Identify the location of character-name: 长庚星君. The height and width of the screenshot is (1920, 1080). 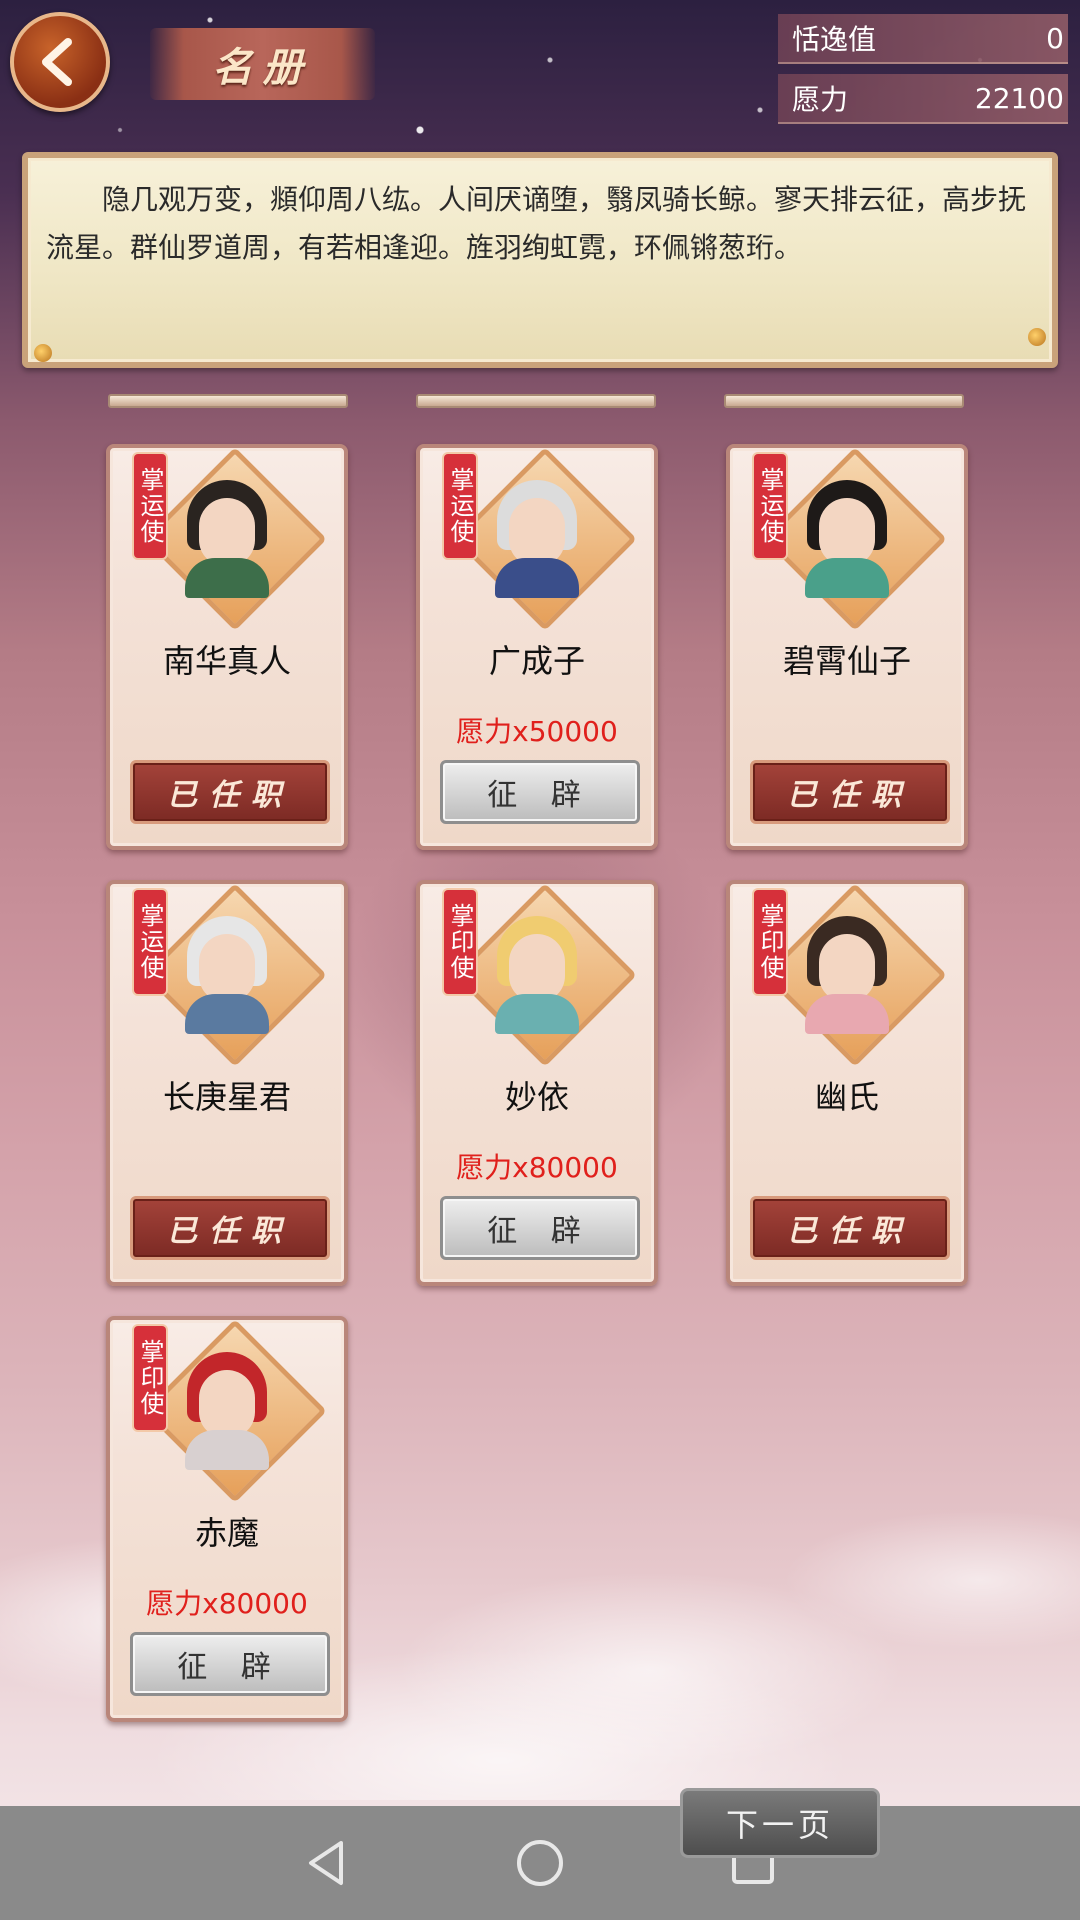
(226, 1097).